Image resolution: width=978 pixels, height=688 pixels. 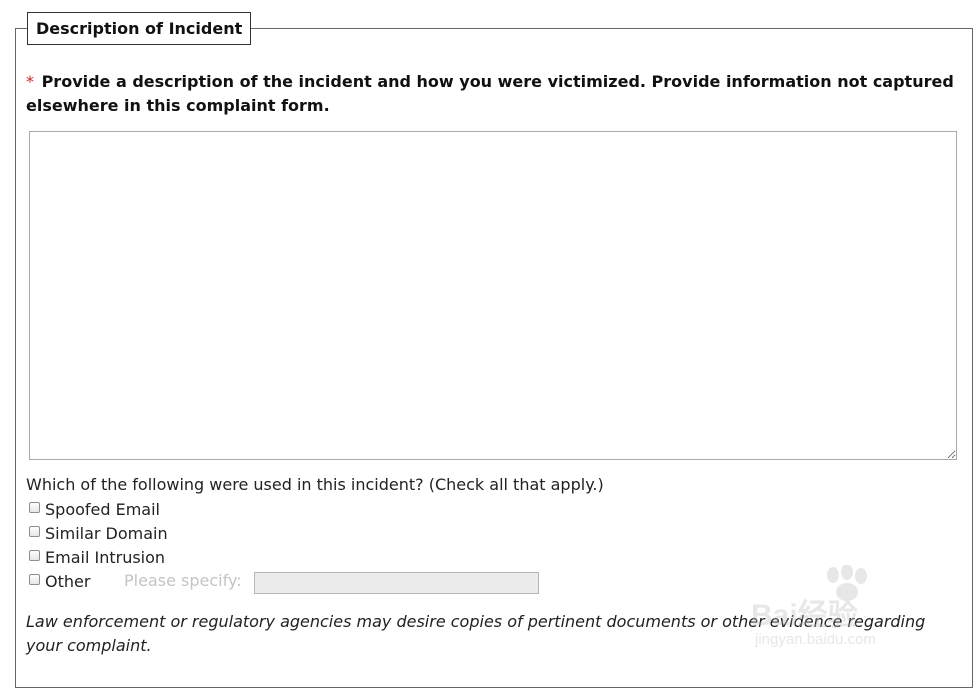 What do you see at coordinates (34, 531) in the screenshot?
I see `similar-domain-checkbox` at bounding box center [34, 531].